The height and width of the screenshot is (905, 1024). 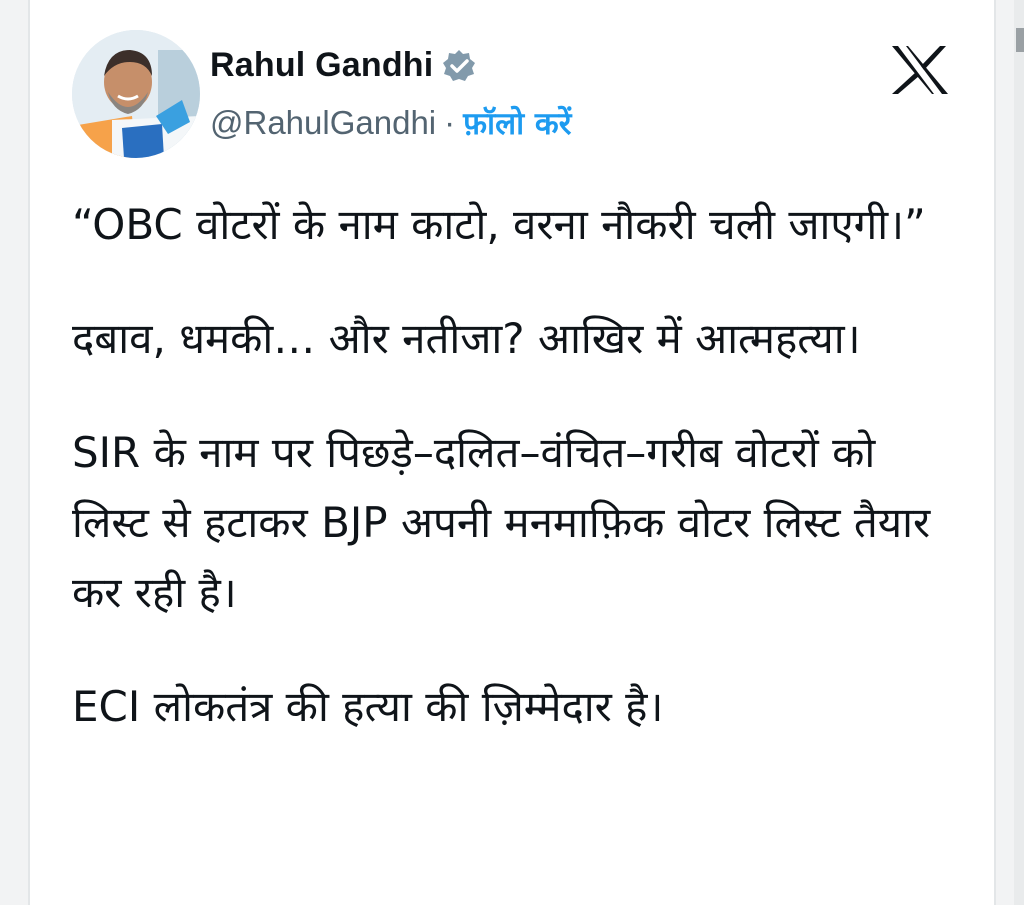 I want to click on avatar-image, so click(x=136, y=94).